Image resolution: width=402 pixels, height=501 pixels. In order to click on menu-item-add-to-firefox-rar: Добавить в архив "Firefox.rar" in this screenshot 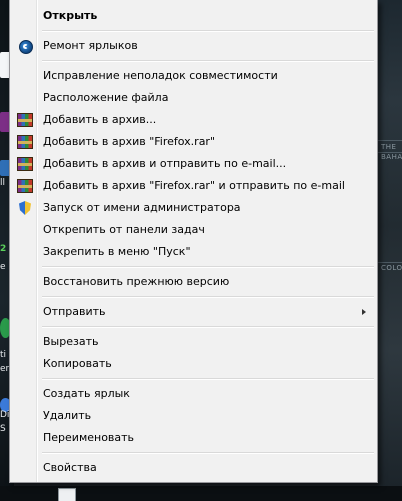, I will do `click(193, 142)`.